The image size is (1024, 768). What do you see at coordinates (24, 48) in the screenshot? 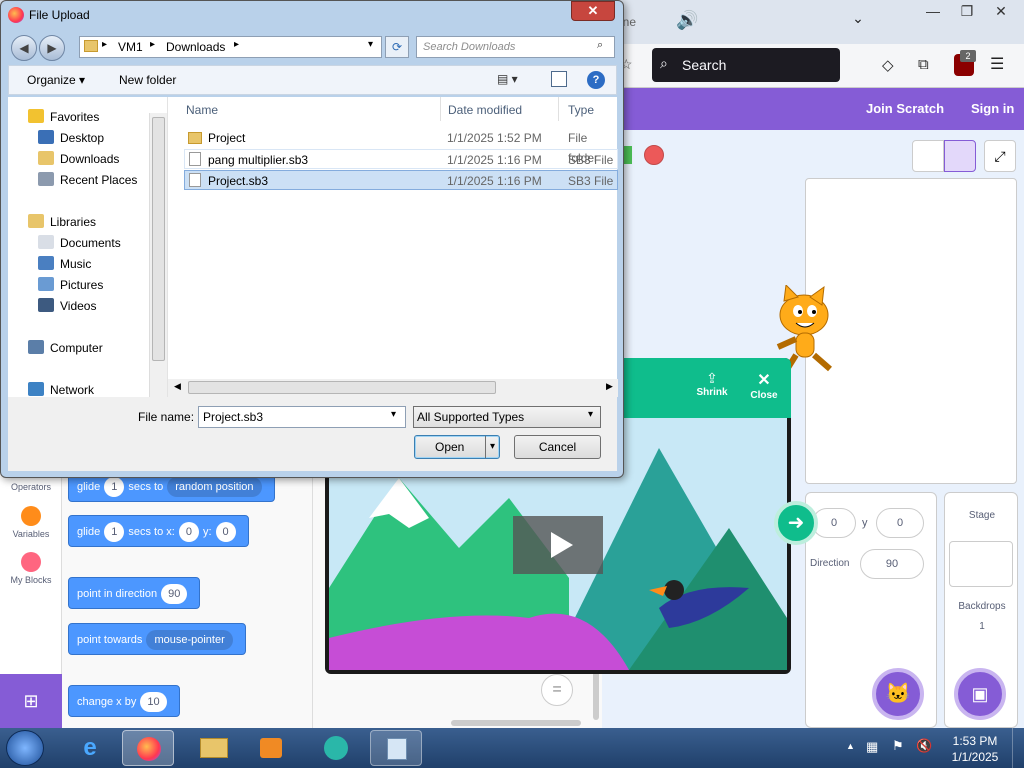
I see `back-button: ◀` at bounding box center [24, 48].